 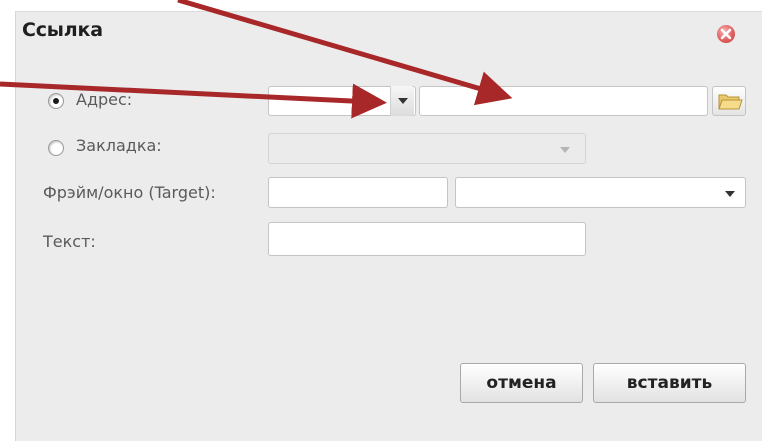 I want to click on insert-button: вставить, so click(x=669, y=383).